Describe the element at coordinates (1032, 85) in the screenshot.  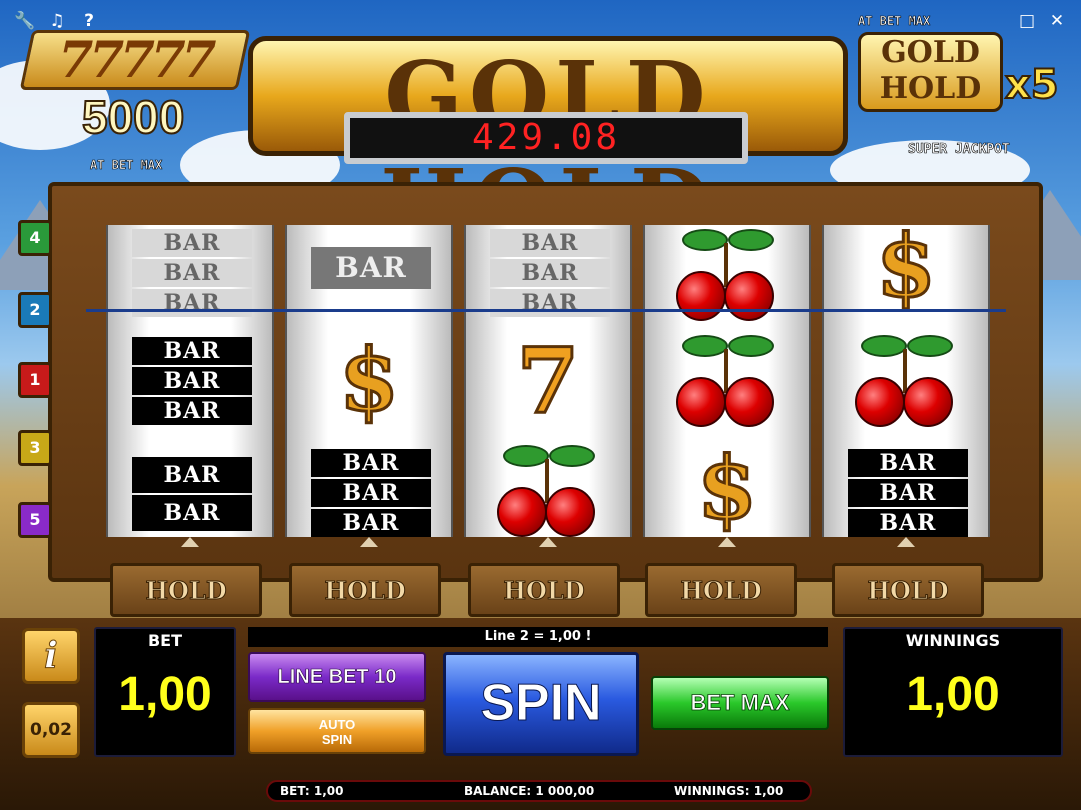
I see `jackpot-multiplier: x5` at that location.